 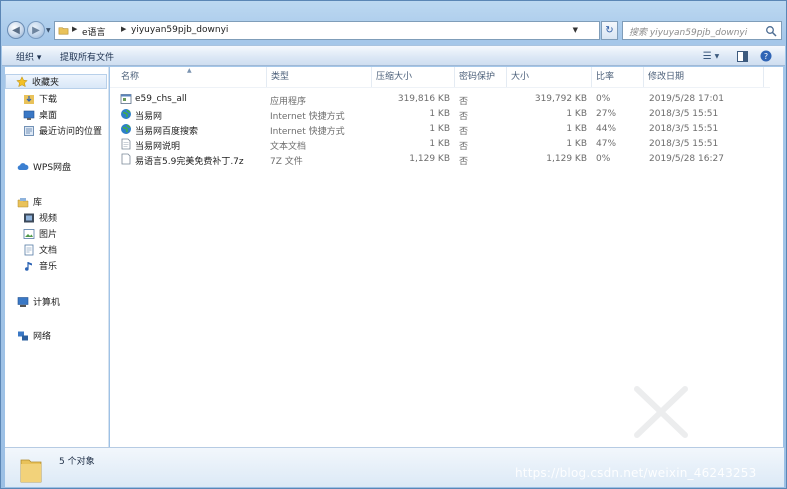 What do you see at coordinates (52, 168) in the screenshot?
I see `nav-label: WPS网盘` at bounding box center [52, 168].